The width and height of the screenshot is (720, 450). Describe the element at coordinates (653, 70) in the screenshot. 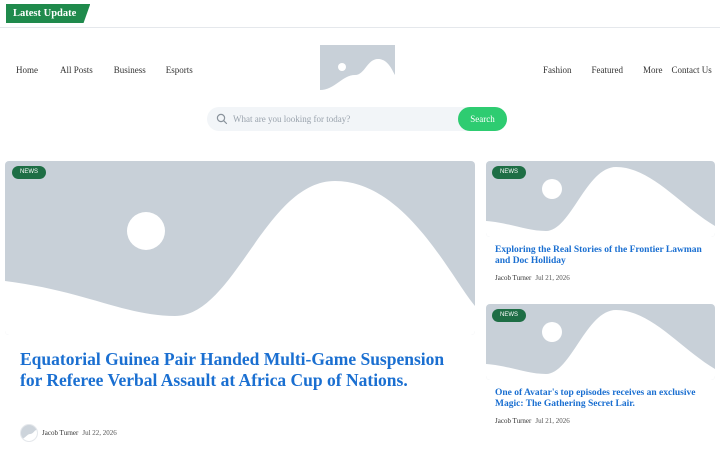

I see `nav-item-more: More` at that location.